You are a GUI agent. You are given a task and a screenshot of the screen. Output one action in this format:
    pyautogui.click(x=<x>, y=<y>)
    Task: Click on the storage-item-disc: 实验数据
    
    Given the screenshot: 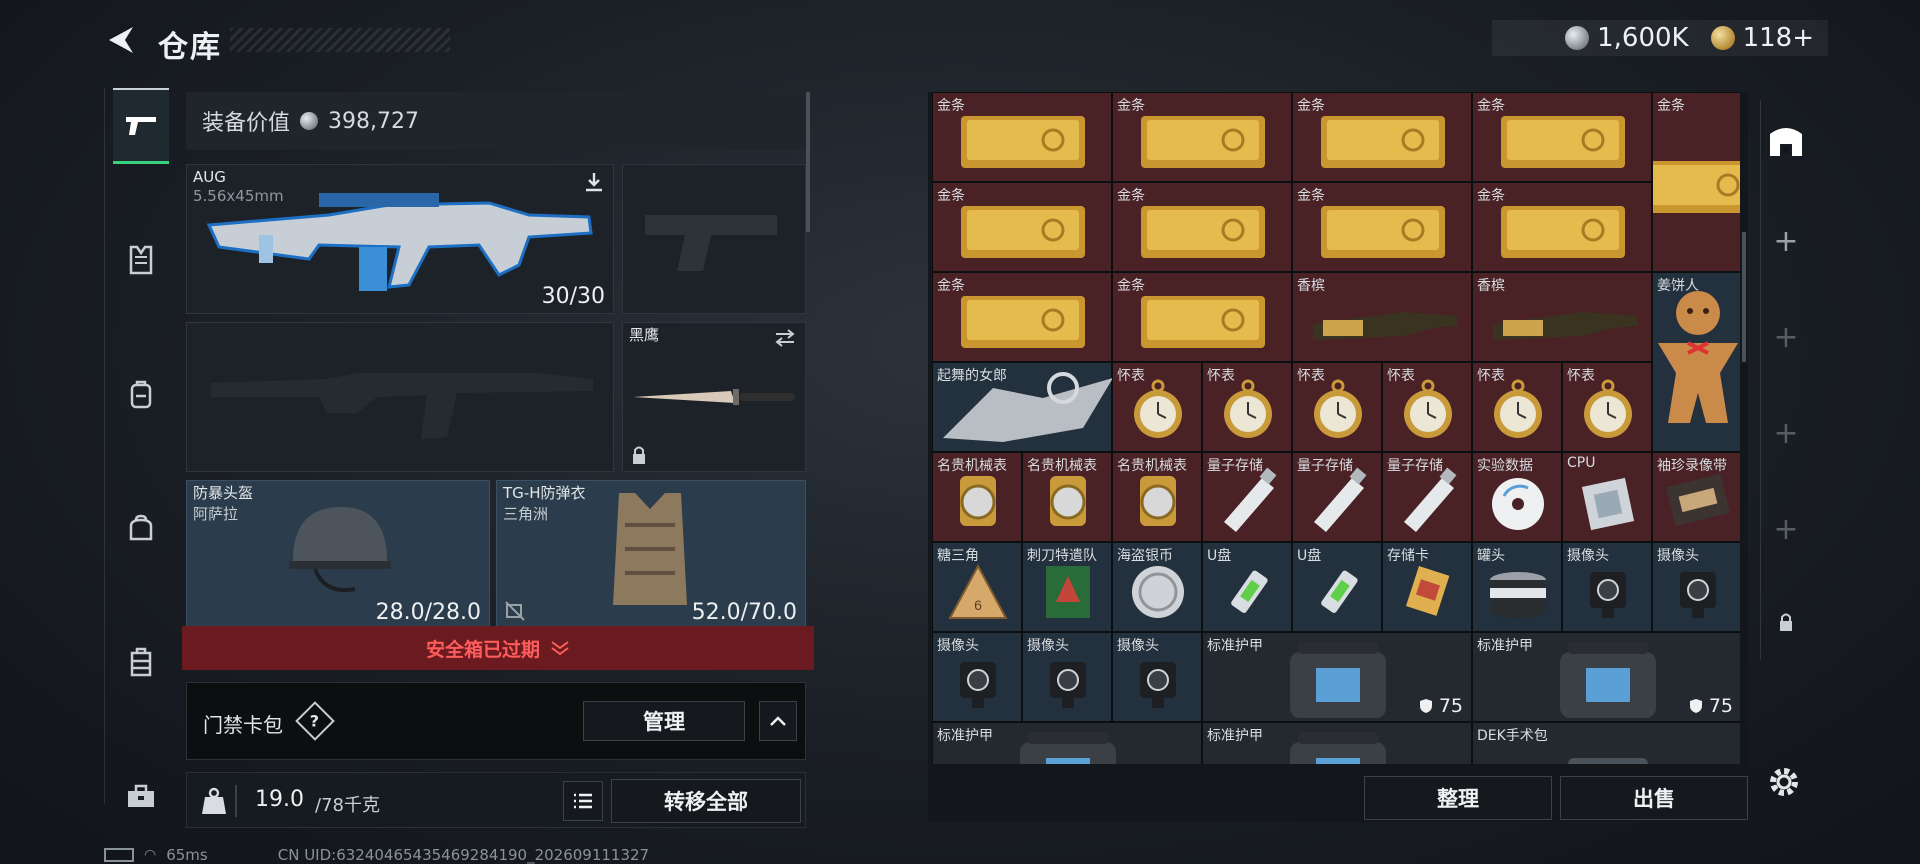 What is the action you would take?
    pyautogui.click(x=1517, y=497)
    